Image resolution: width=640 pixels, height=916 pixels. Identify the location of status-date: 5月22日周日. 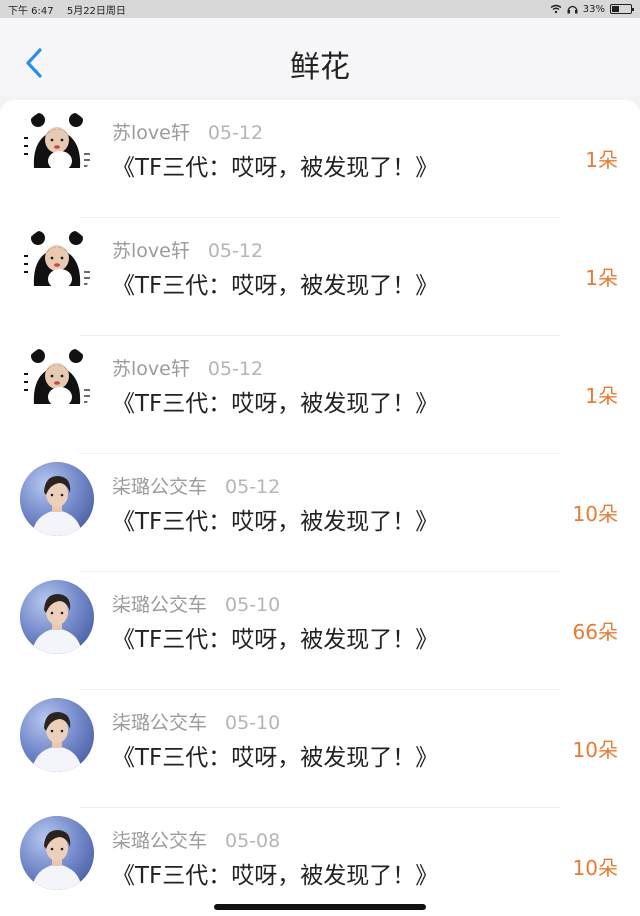
(96, 11).